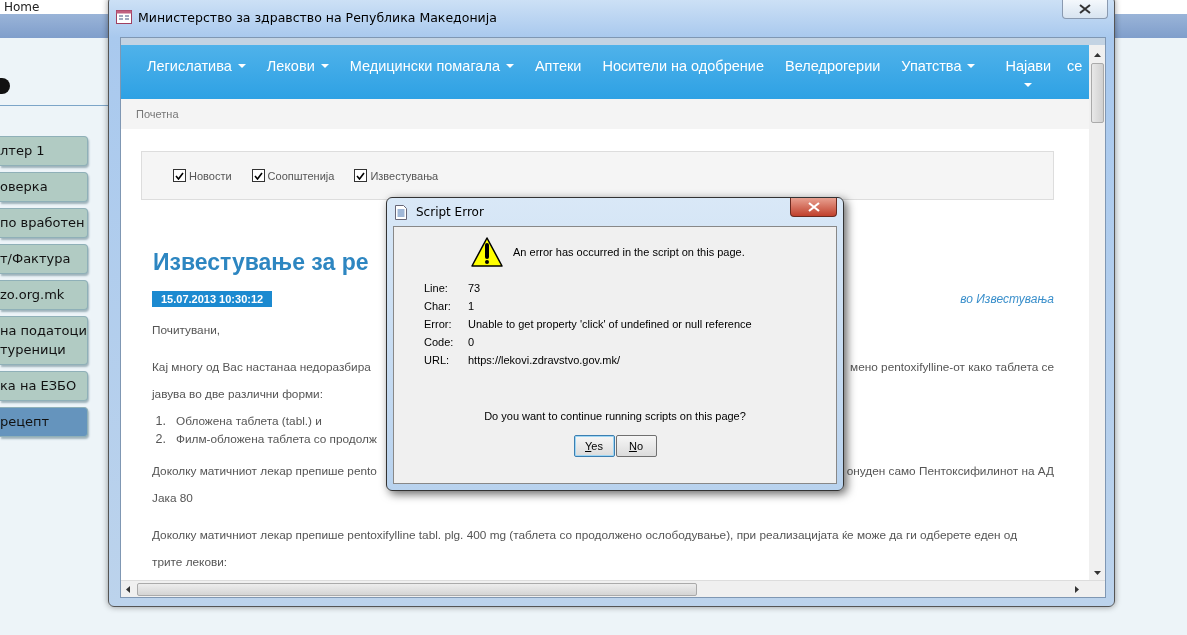  Describe the element at coordinates (44, 187) in the screenshot. I see `sidebar-button: оверка` at that location.